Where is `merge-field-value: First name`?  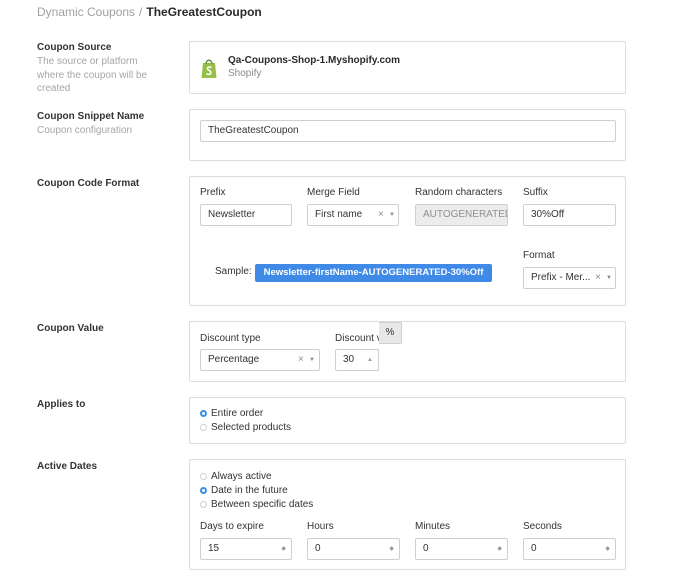 merge-field-value: First name is located at coordinates (339, 214).